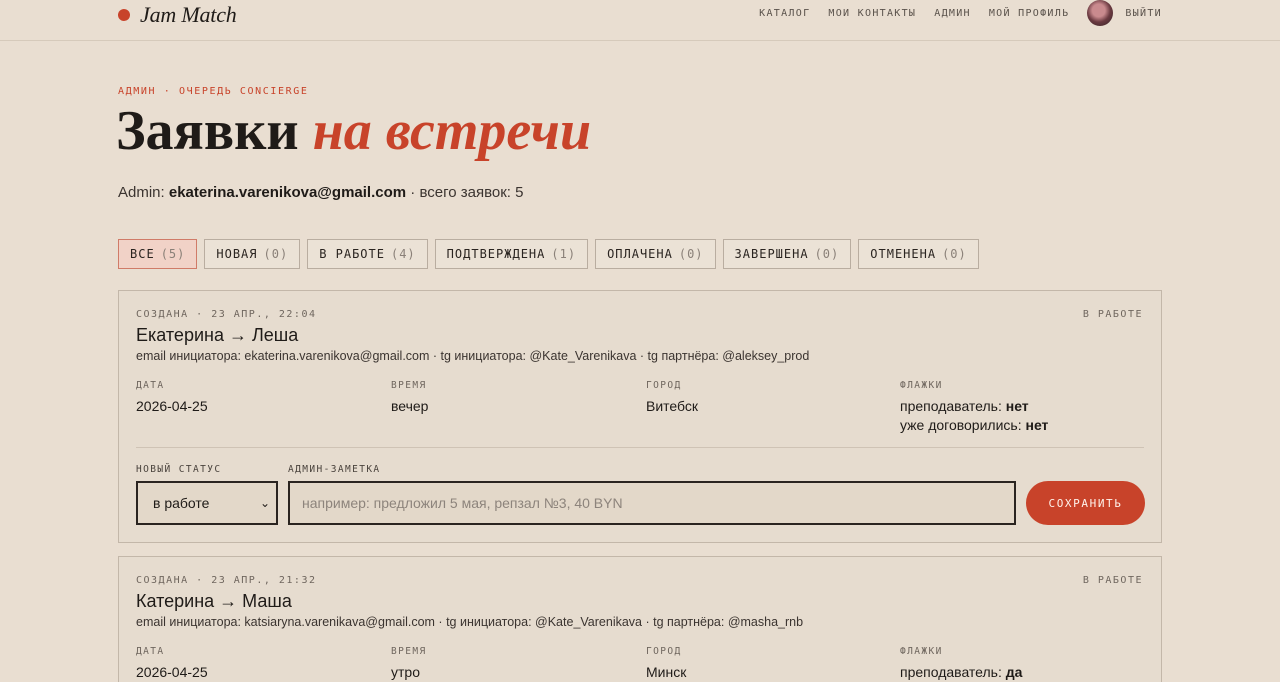  Describe the element at coordinates (452, 131) in the screenshot. I see `page-title-accent: на встречи` at that location.